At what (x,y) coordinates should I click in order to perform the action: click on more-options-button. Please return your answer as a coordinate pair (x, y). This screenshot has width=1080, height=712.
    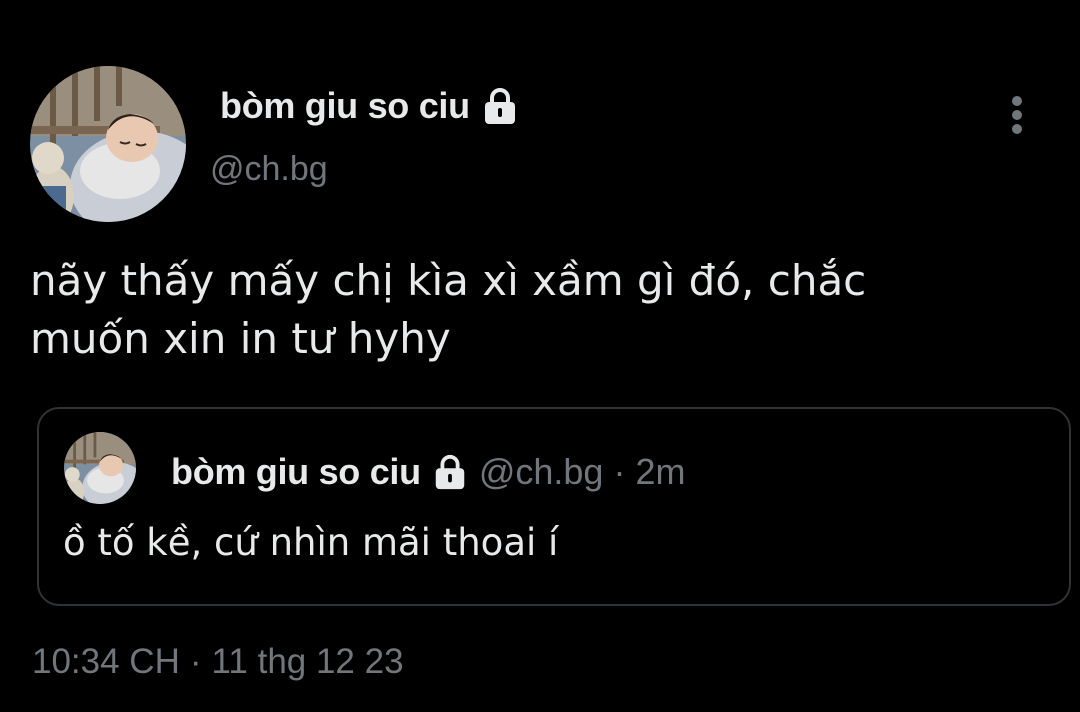
    Looking at the image, I should click on (1017, 115).